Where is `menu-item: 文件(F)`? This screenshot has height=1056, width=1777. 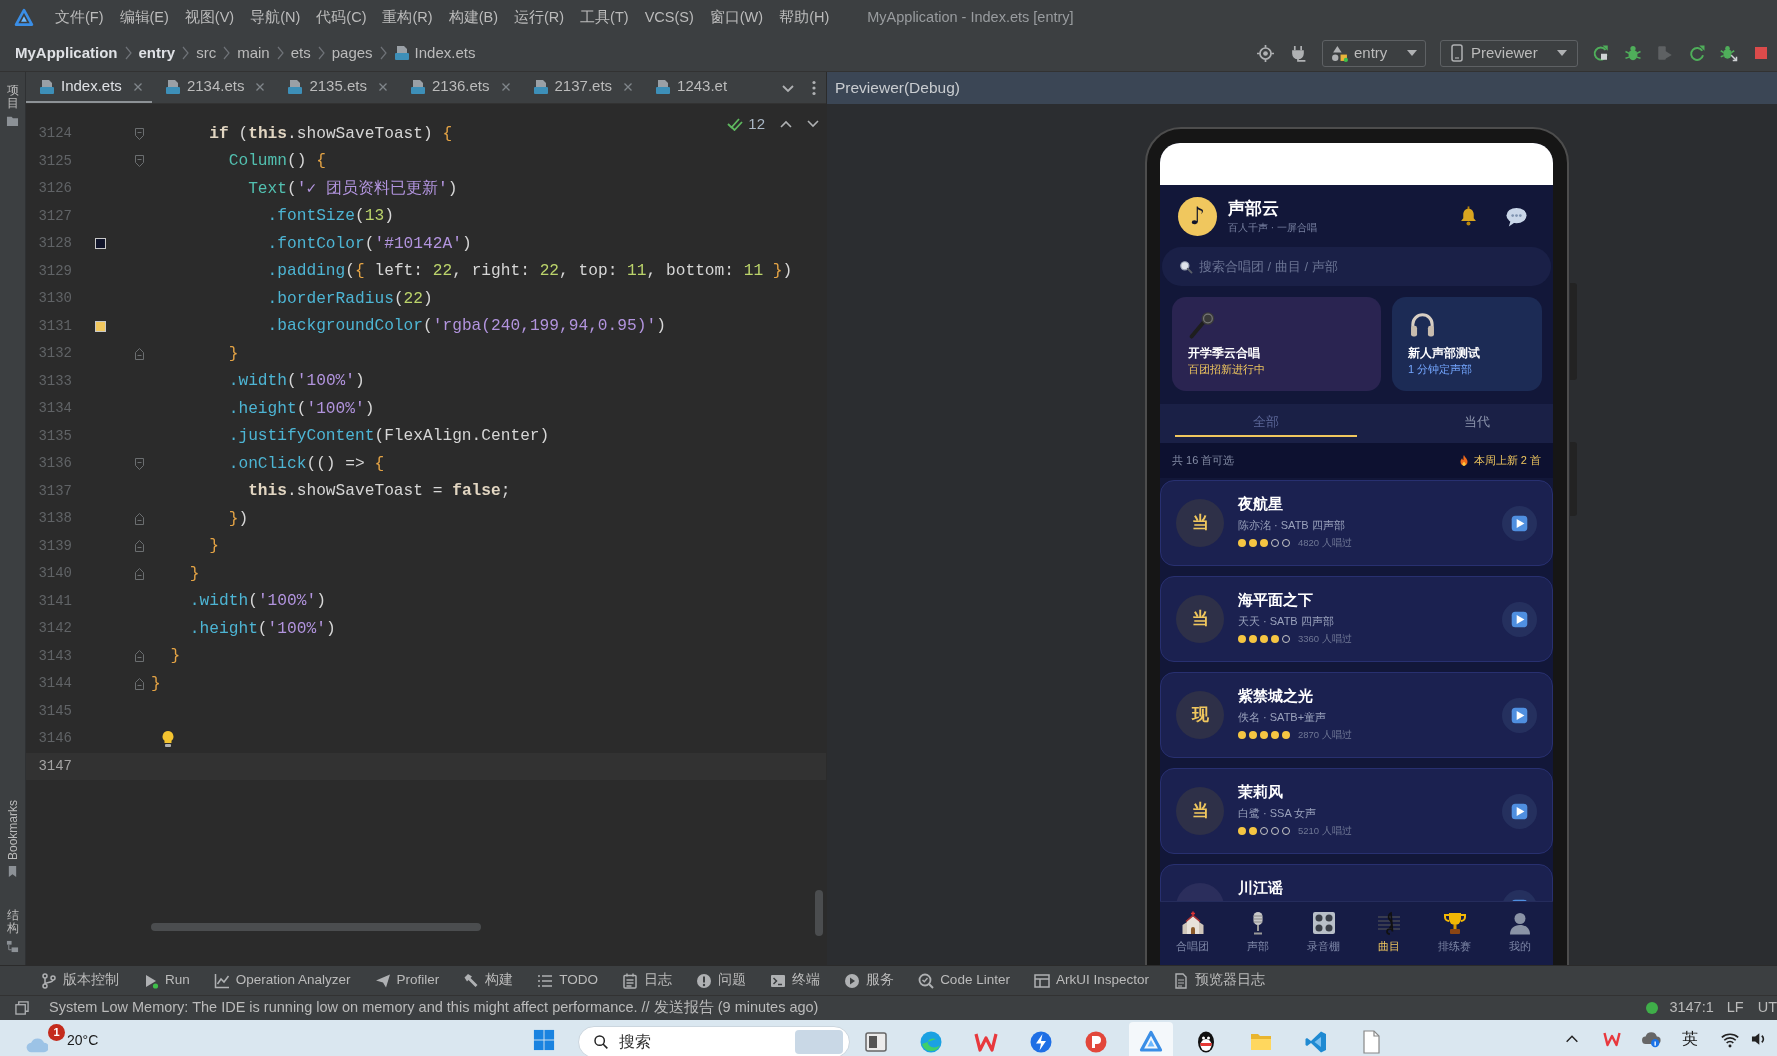 menu-item: 文件(F) is located at coordinates (79, 17).